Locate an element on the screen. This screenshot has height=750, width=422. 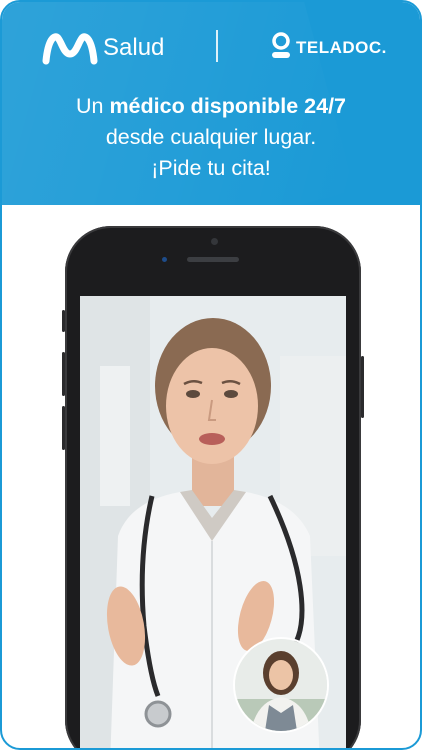
proximity-sensor is located at coordinates (164, 259).